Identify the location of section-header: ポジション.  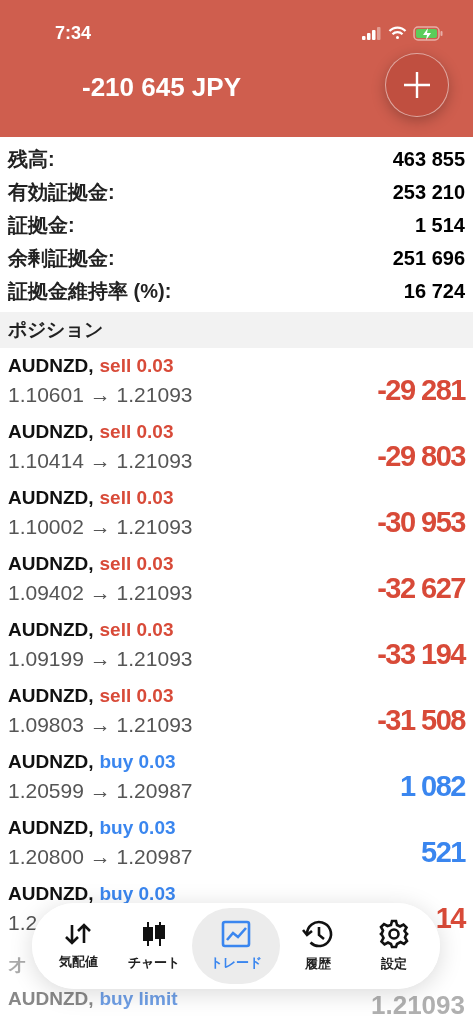
(55, 330).